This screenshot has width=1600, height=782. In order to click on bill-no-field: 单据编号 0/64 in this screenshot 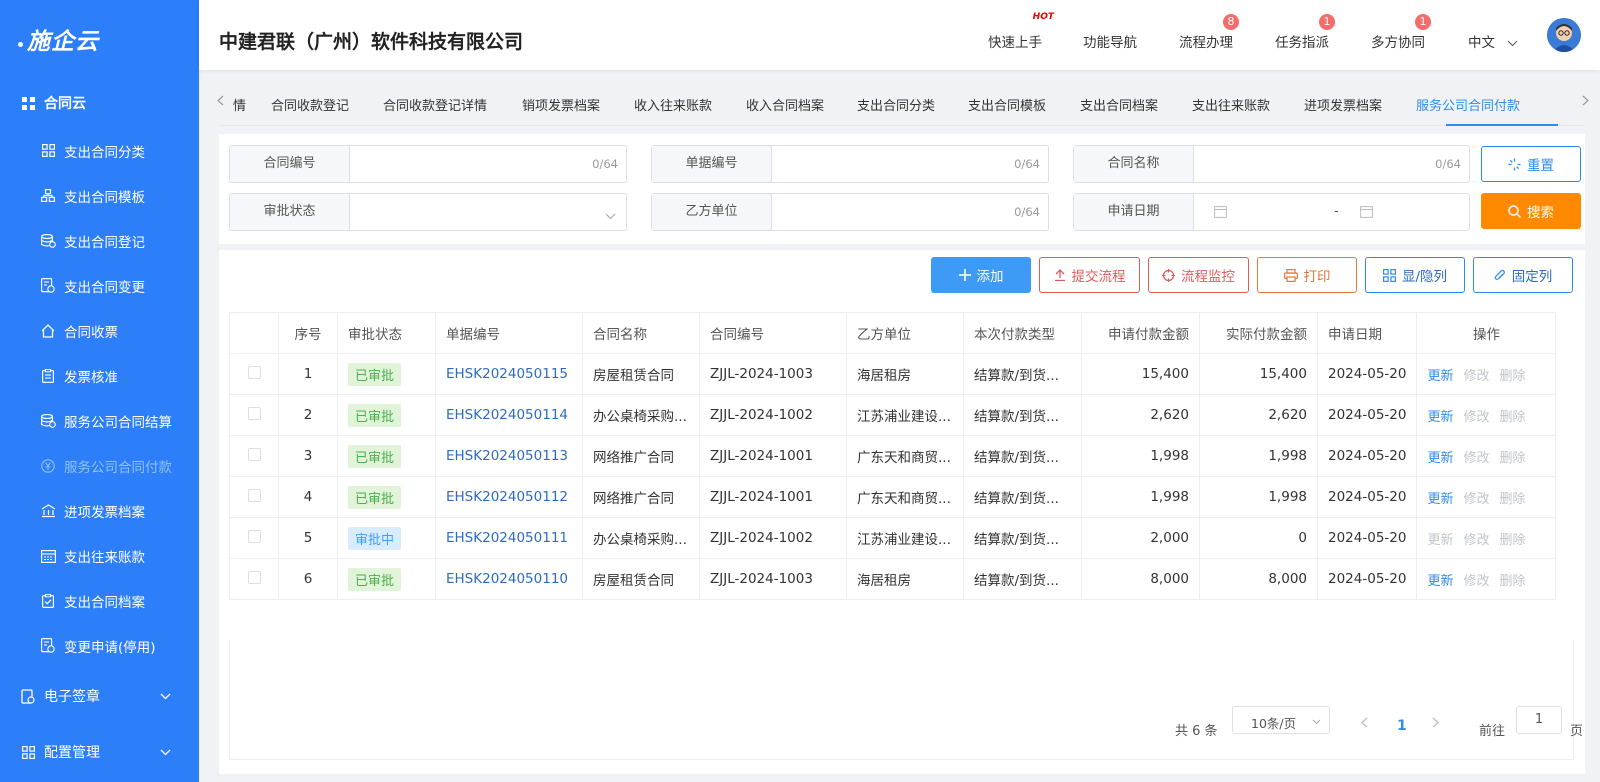, I will do `click(850, 164)`.